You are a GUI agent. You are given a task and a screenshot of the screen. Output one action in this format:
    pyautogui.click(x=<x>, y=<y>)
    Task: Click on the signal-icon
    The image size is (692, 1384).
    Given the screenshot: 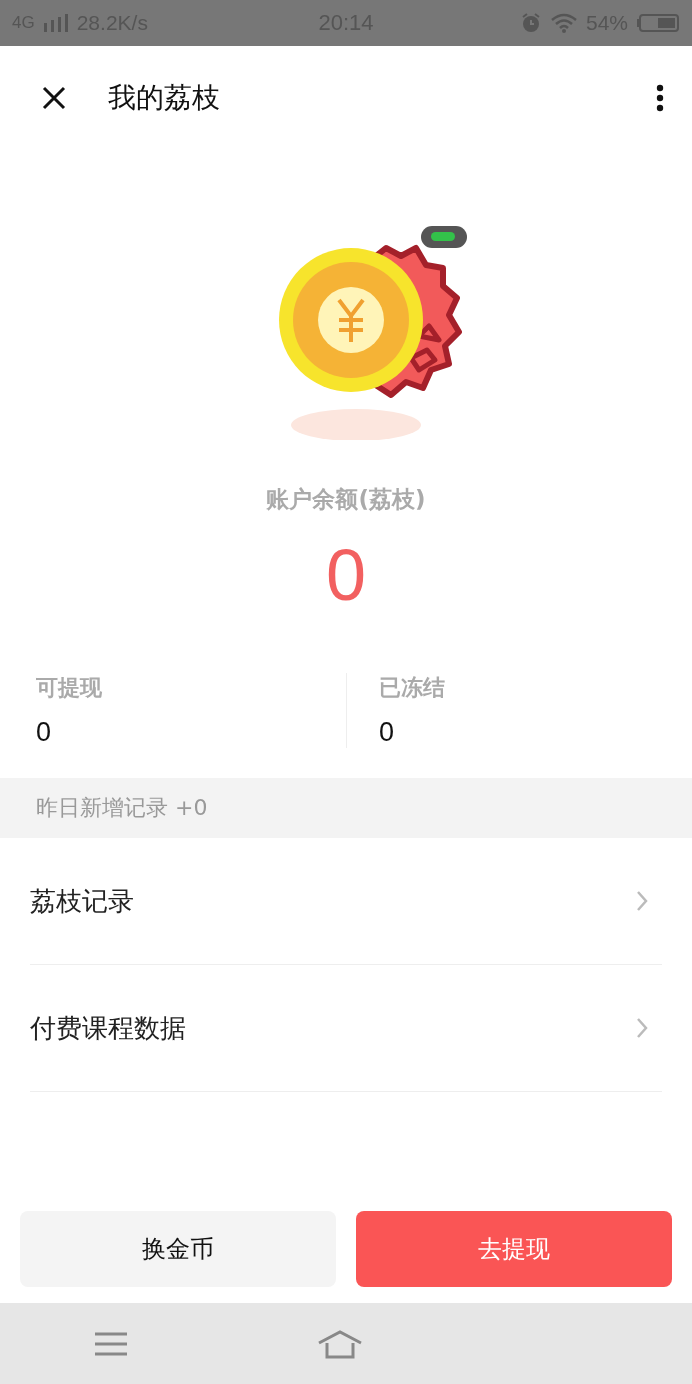 What is the action you would take?
    pyautogui.click(x=55, y=23)
    